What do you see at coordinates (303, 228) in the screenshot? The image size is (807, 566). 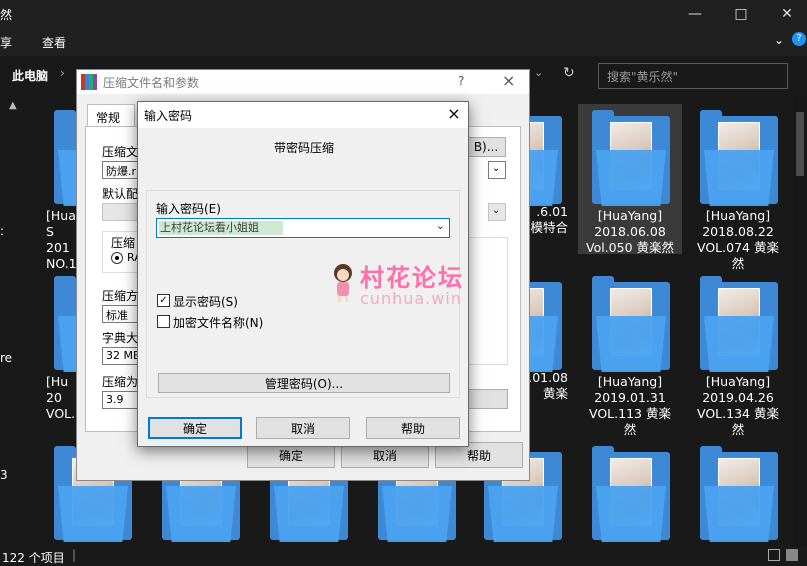 I see `password-input: 上村花论坛看小姐姐 ⌄` at bounding box center [303, 228].